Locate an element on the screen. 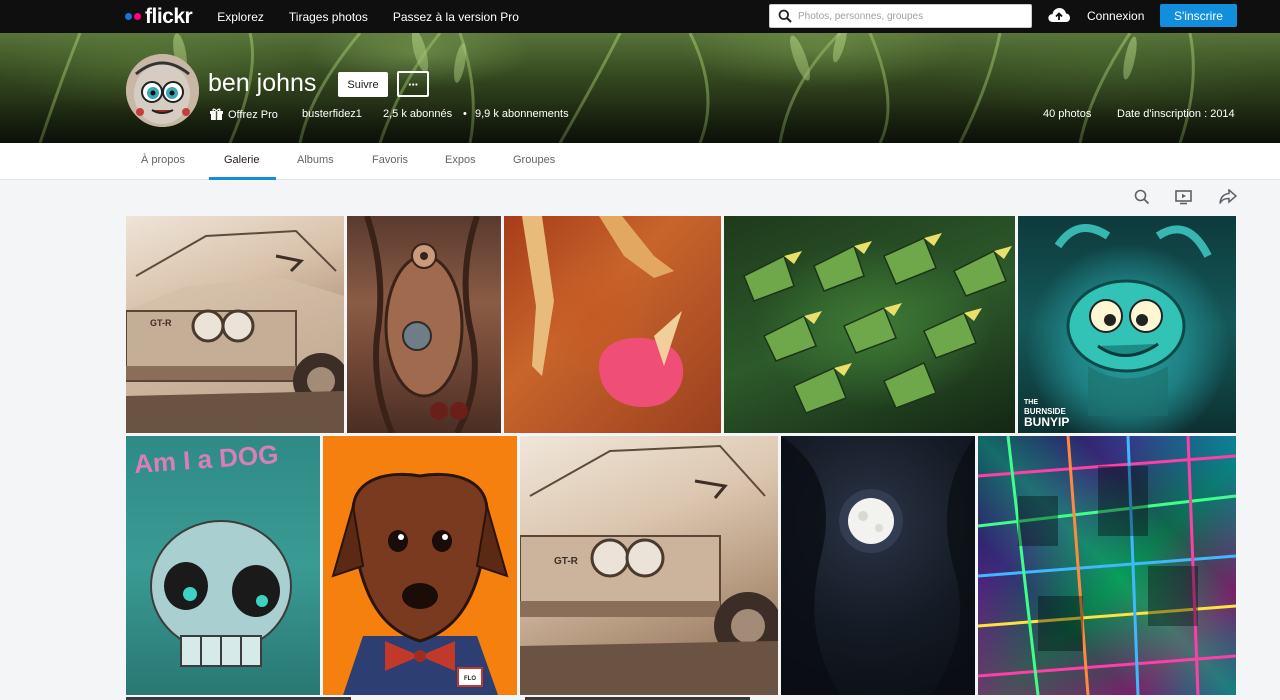 Image resolution: width=1280 pixels, height=700 pixels. search-box is located at coordinates (900, 16).